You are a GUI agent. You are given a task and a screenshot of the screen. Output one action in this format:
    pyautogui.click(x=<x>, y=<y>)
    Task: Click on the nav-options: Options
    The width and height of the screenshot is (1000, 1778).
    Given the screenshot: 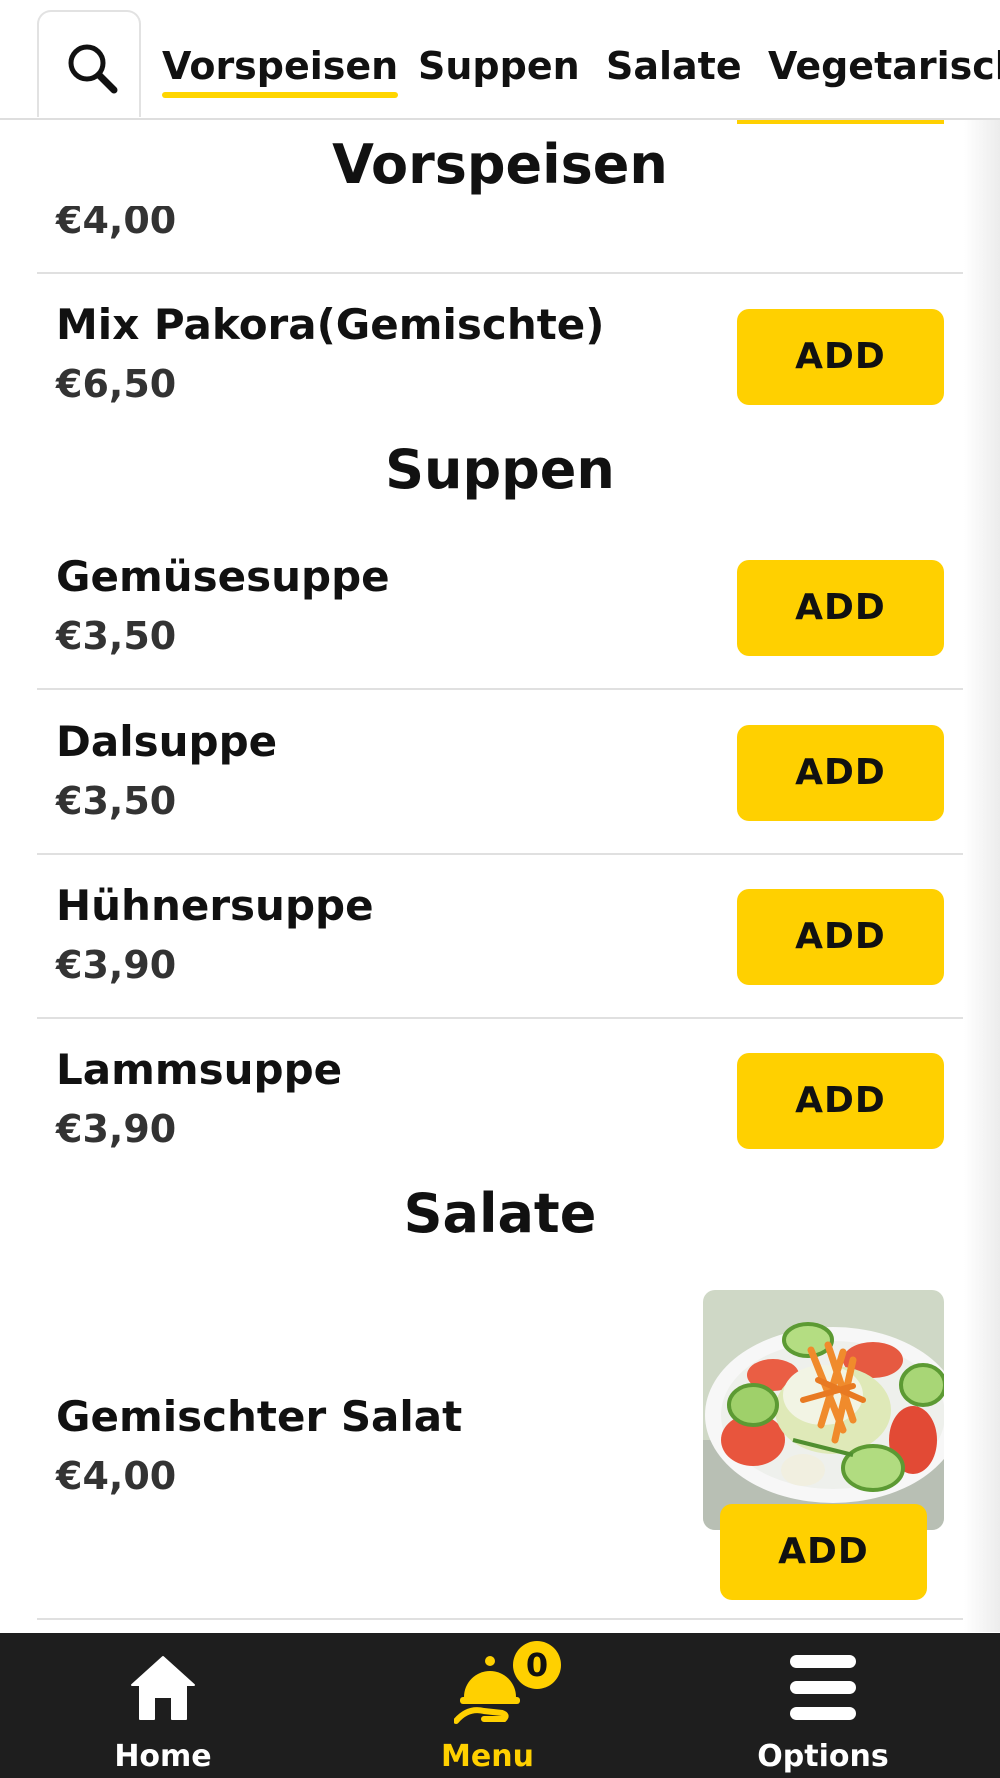 What is the action you would take?
    pyautogui.click(x=823, y=1705)
    